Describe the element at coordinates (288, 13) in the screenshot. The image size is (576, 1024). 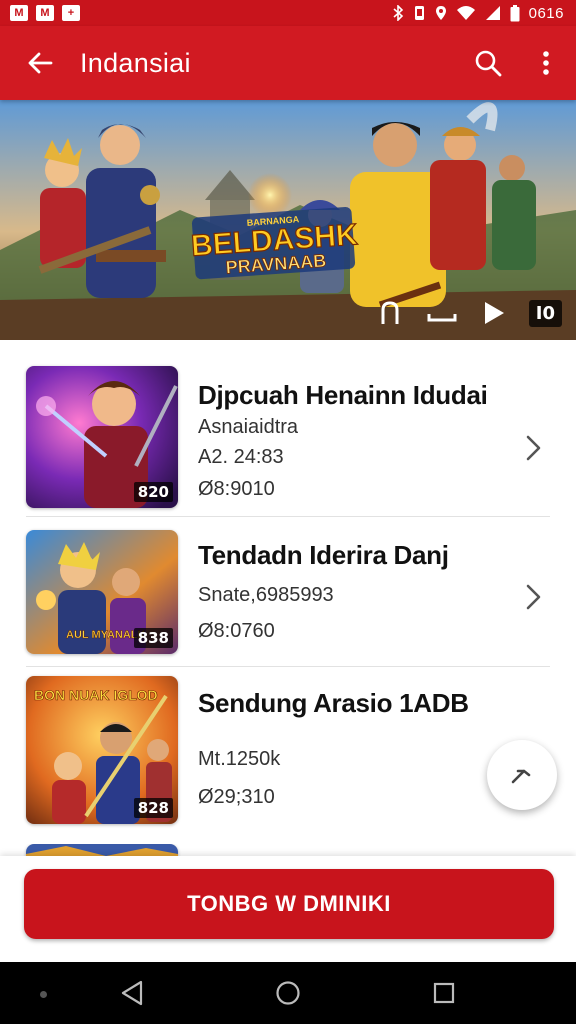
I see `status-bar: M M + 0616` at that location.